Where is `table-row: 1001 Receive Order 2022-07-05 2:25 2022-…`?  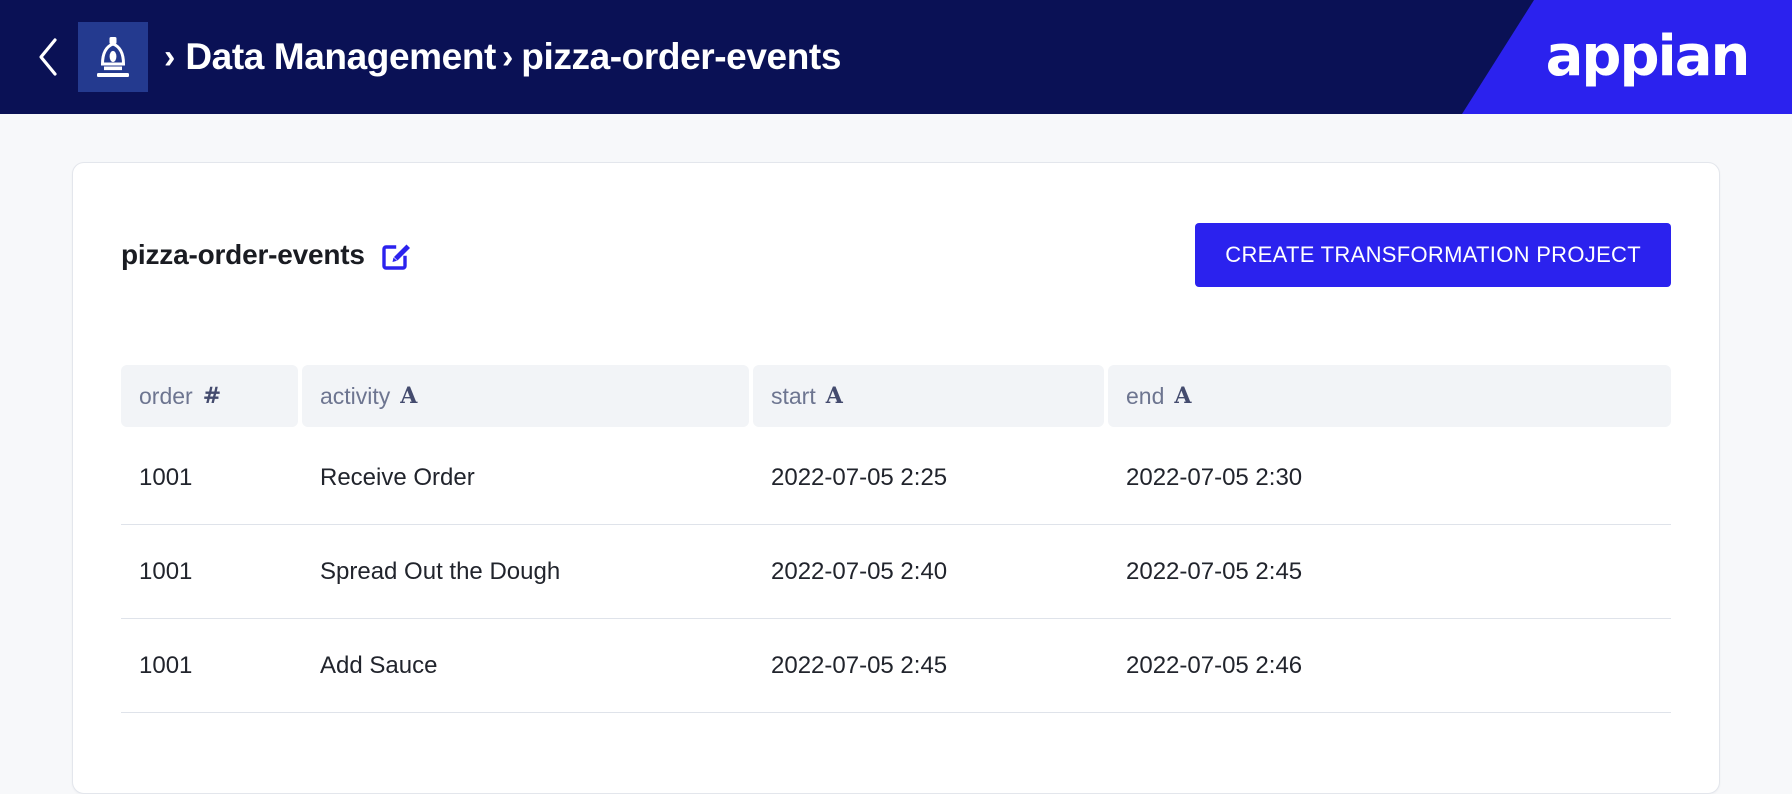 table-row: 1001 Receive Order 2022-07-05 2:25 2022-… is located at coordinates (896, 478).